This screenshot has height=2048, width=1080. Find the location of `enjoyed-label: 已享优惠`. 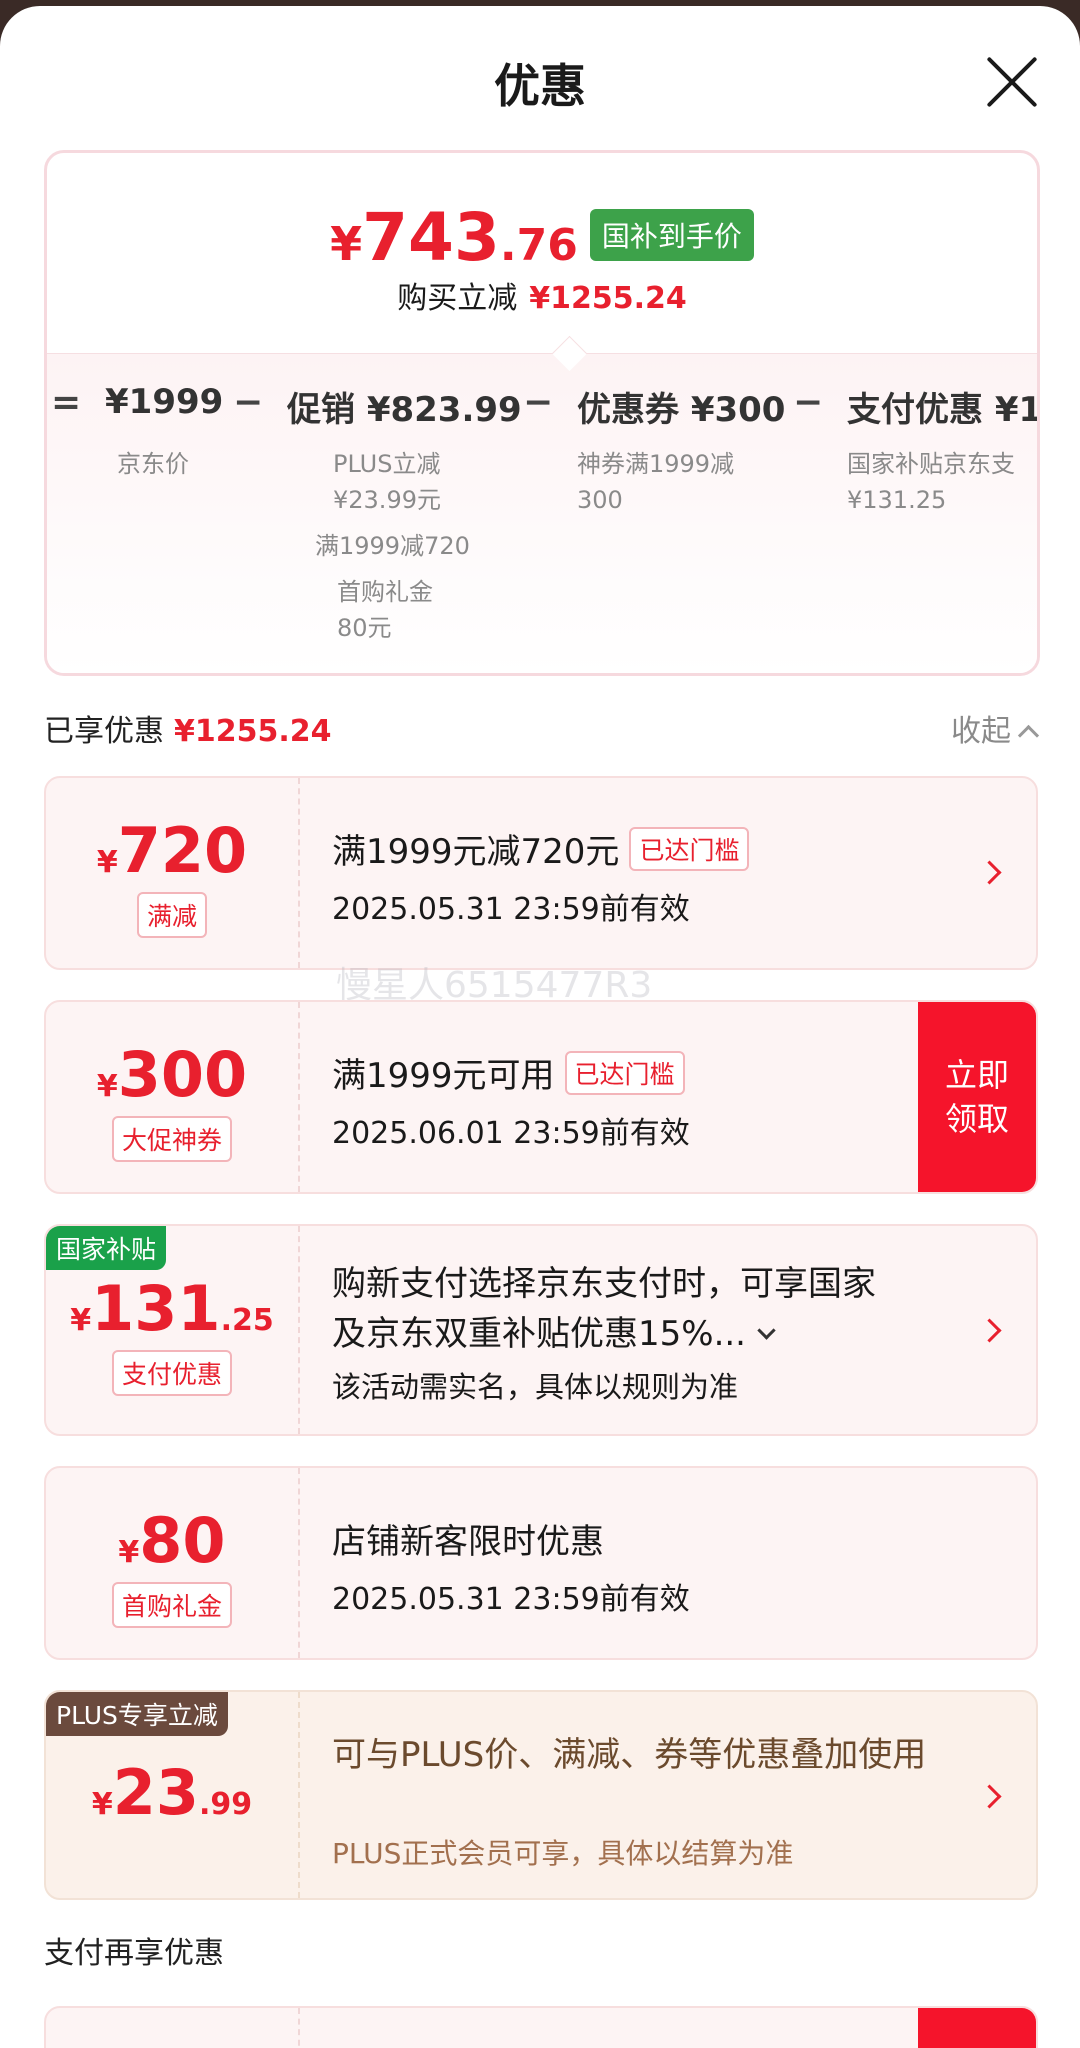

enjoyed-label: 已享优惠 is located at coordinates (104, 731).